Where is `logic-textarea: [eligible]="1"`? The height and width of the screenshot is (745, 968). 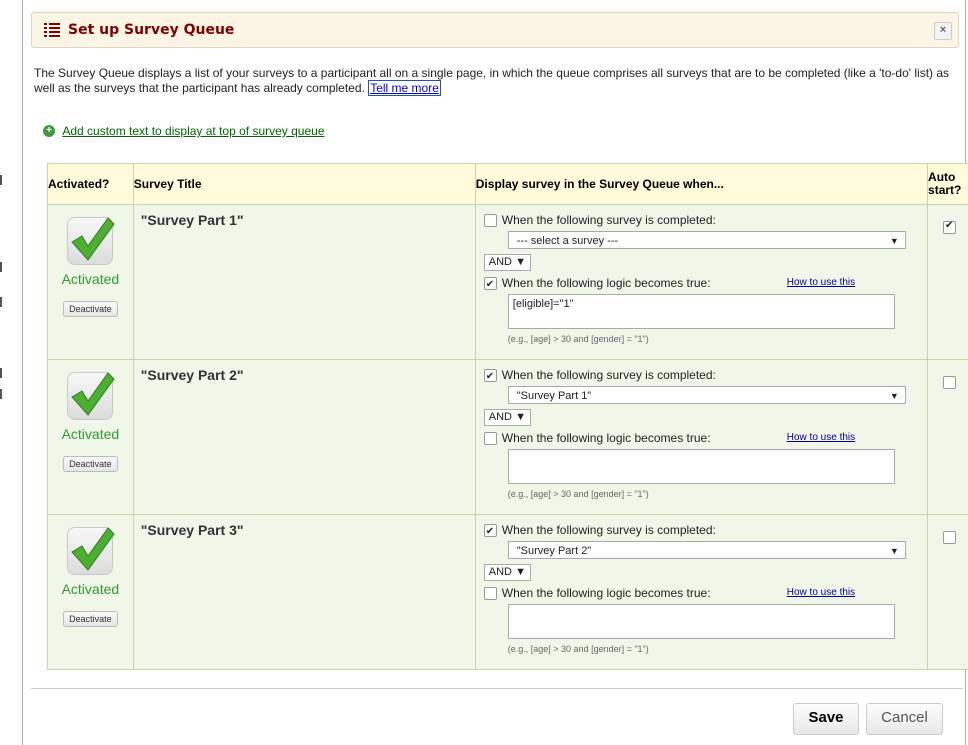
logic-textarea: [eligible]="1" is located at coordinates (701, 311).